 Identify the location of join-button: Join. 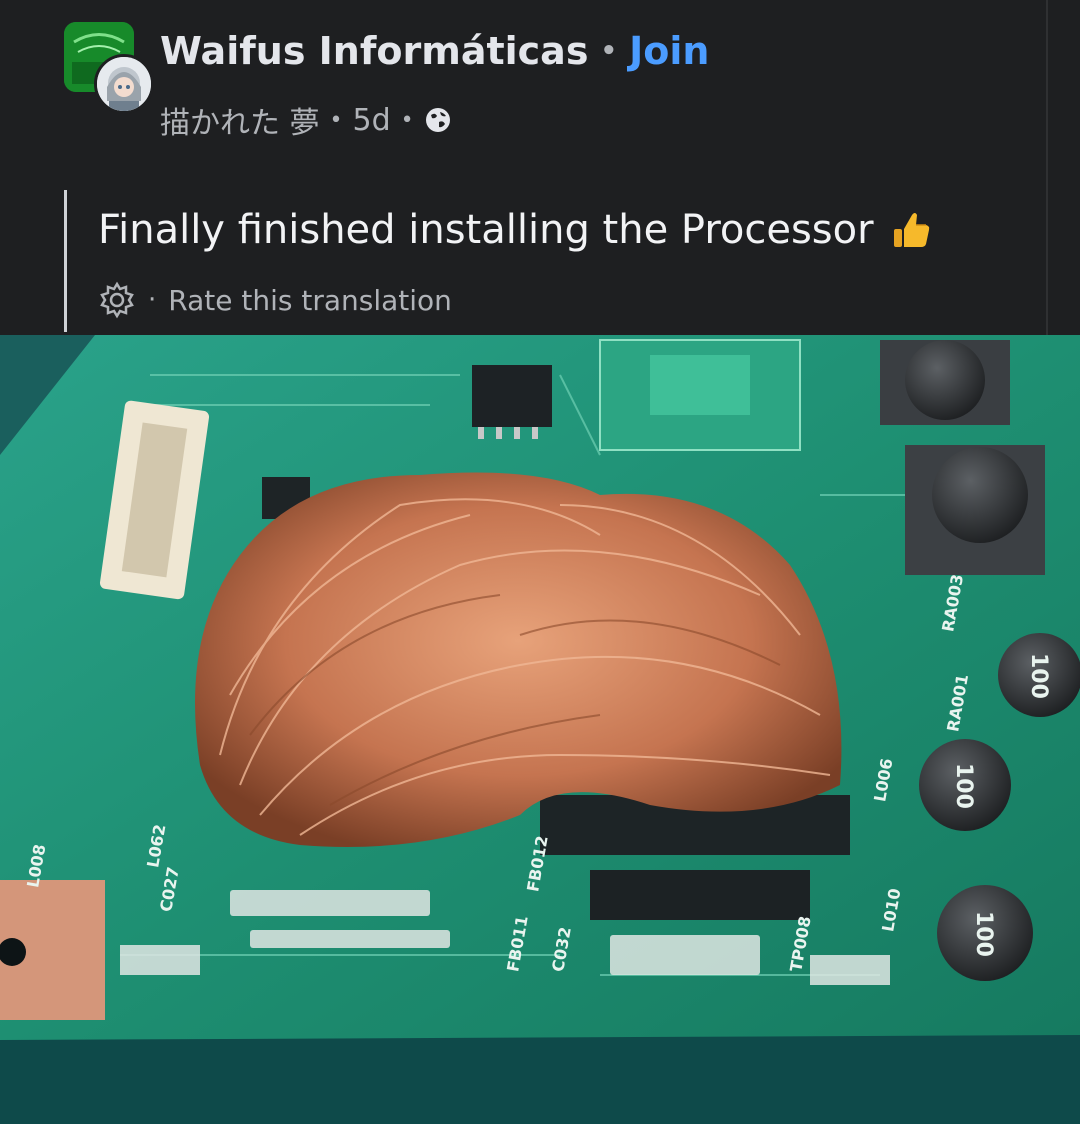
(669, 51).